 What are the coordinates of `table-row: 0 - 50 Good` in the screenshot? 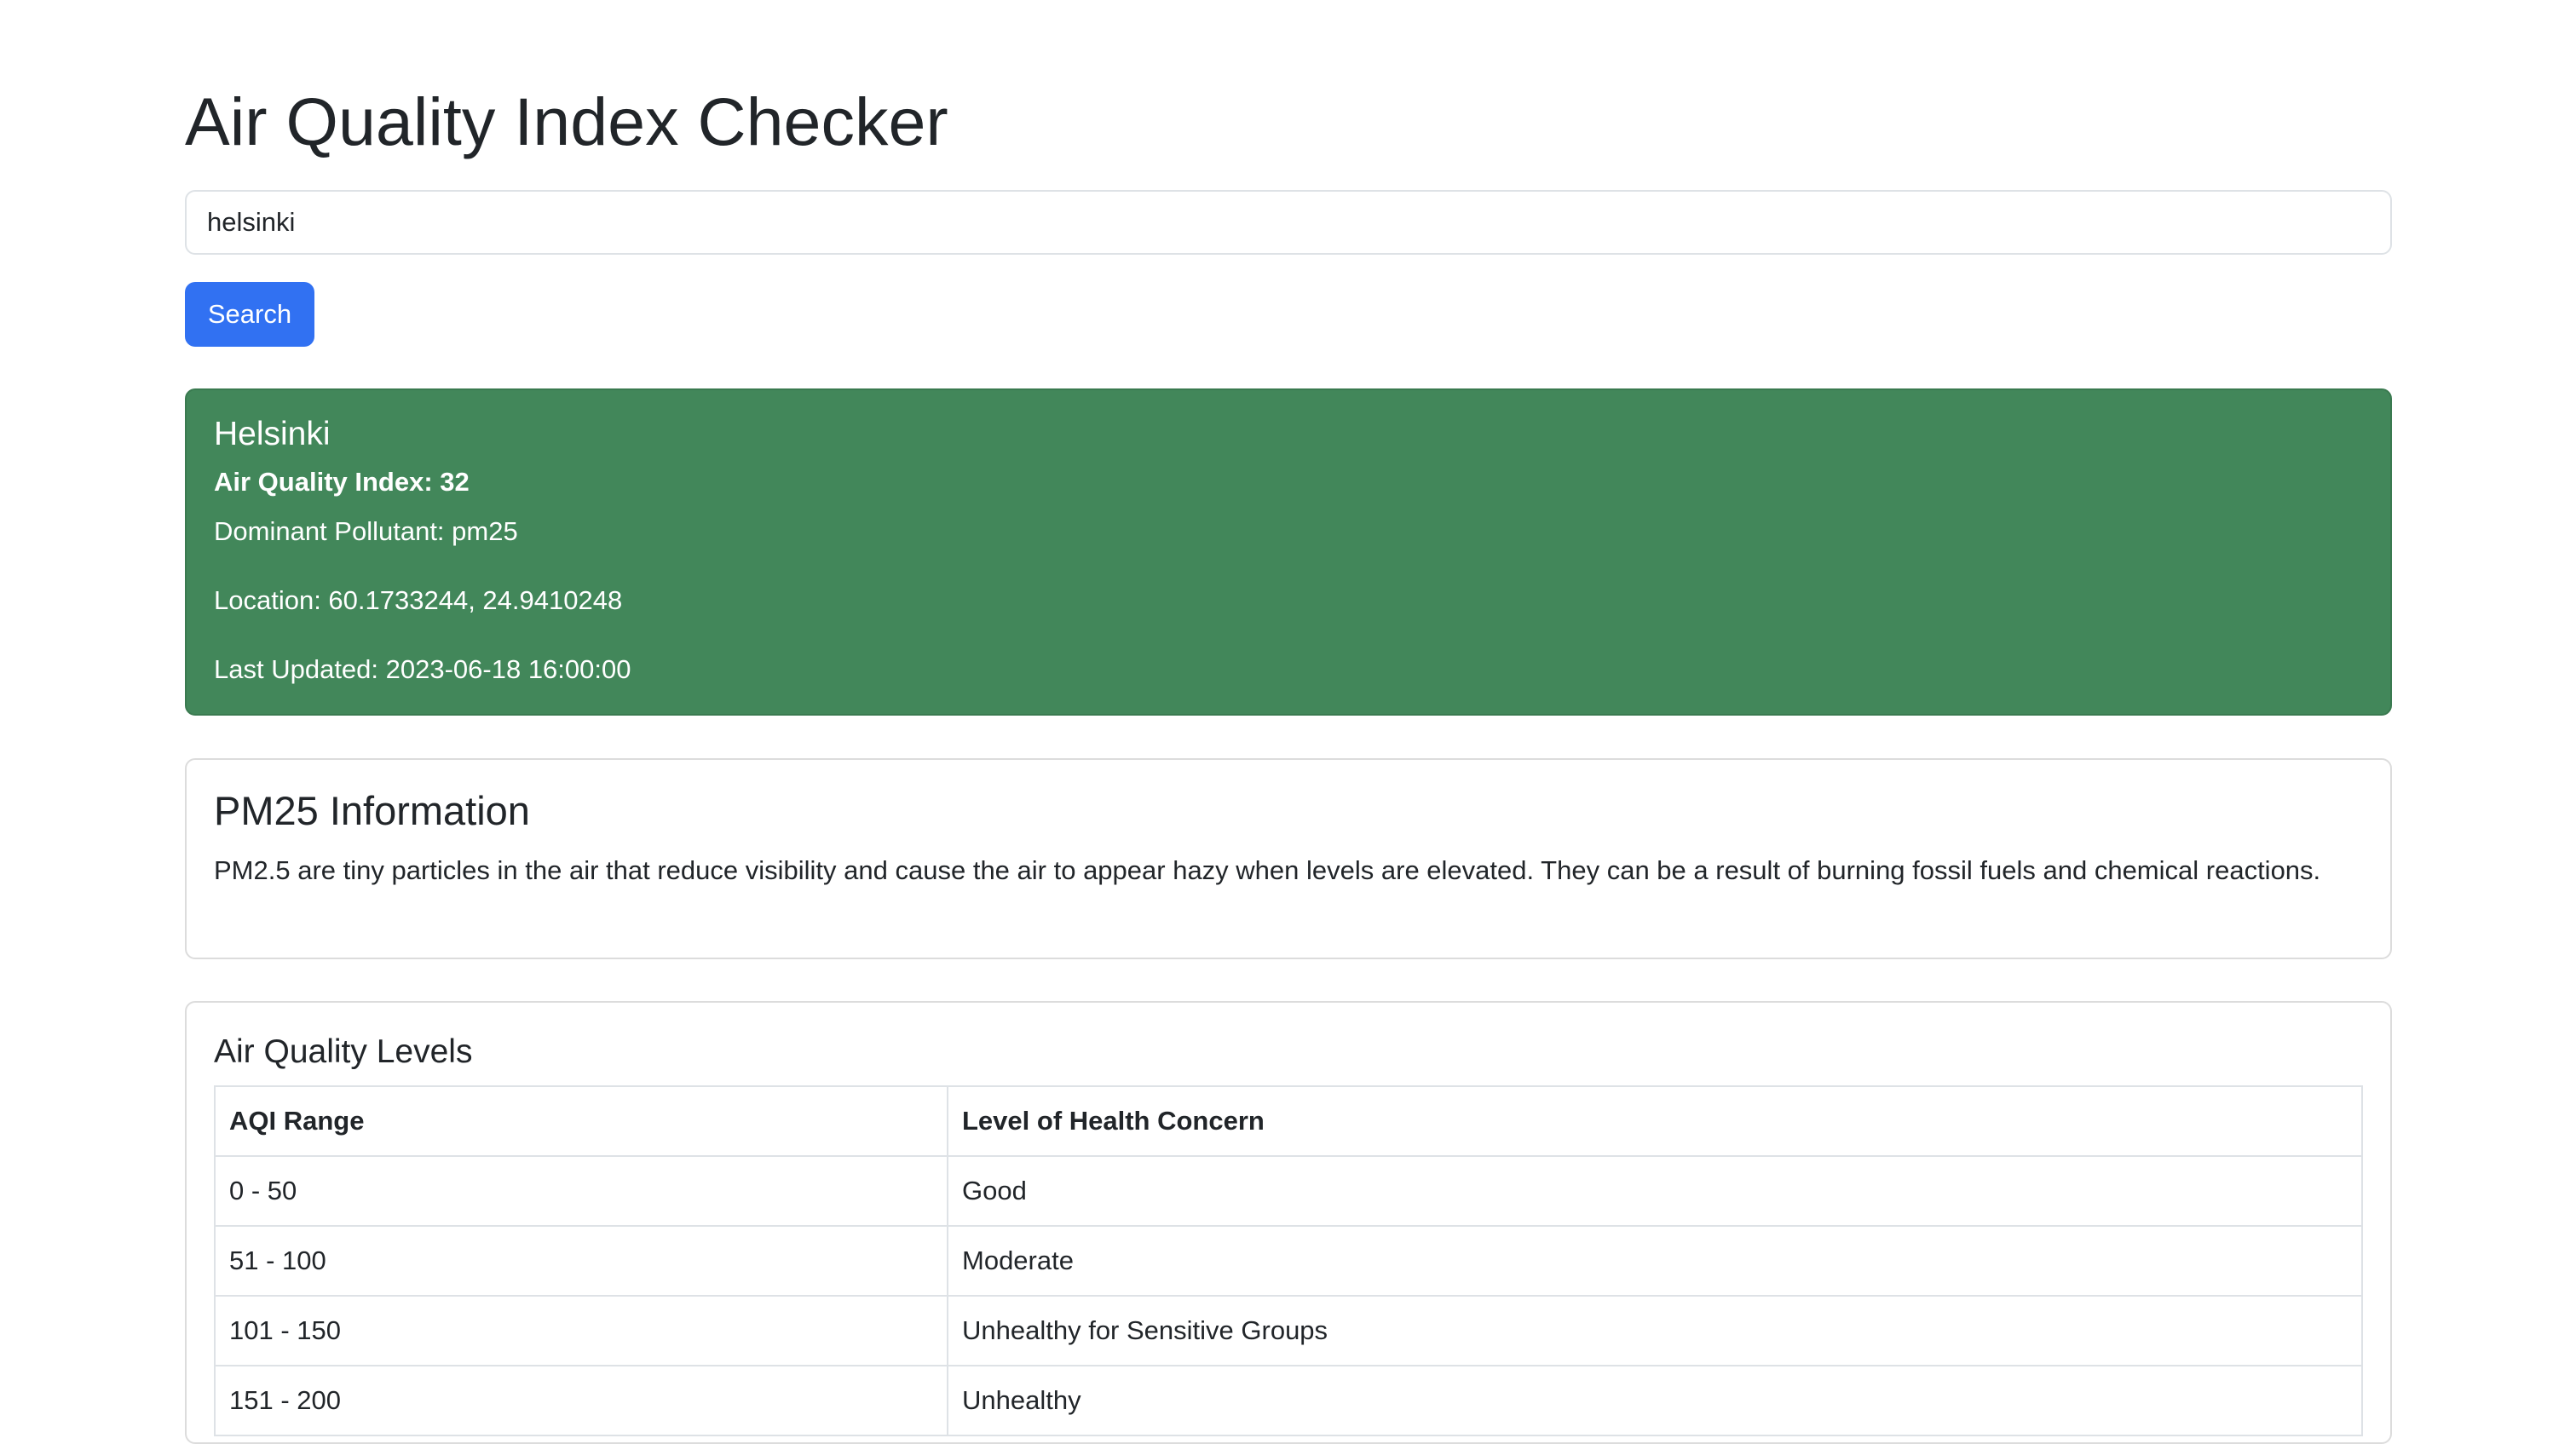 It's located at (1288, 1191).